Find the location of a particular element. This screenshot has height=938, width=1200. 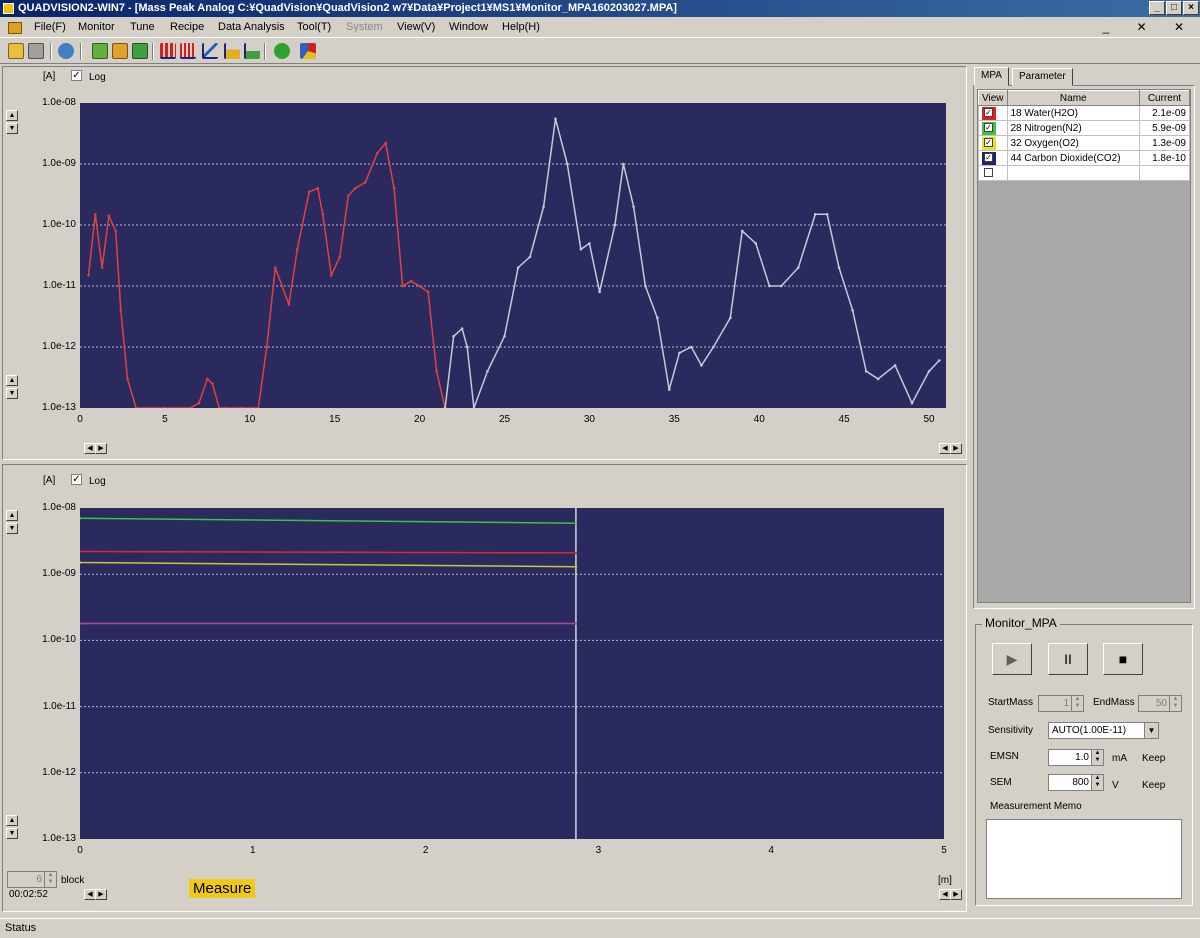

menu-view: View(V) is located at coordinates (416, 27).